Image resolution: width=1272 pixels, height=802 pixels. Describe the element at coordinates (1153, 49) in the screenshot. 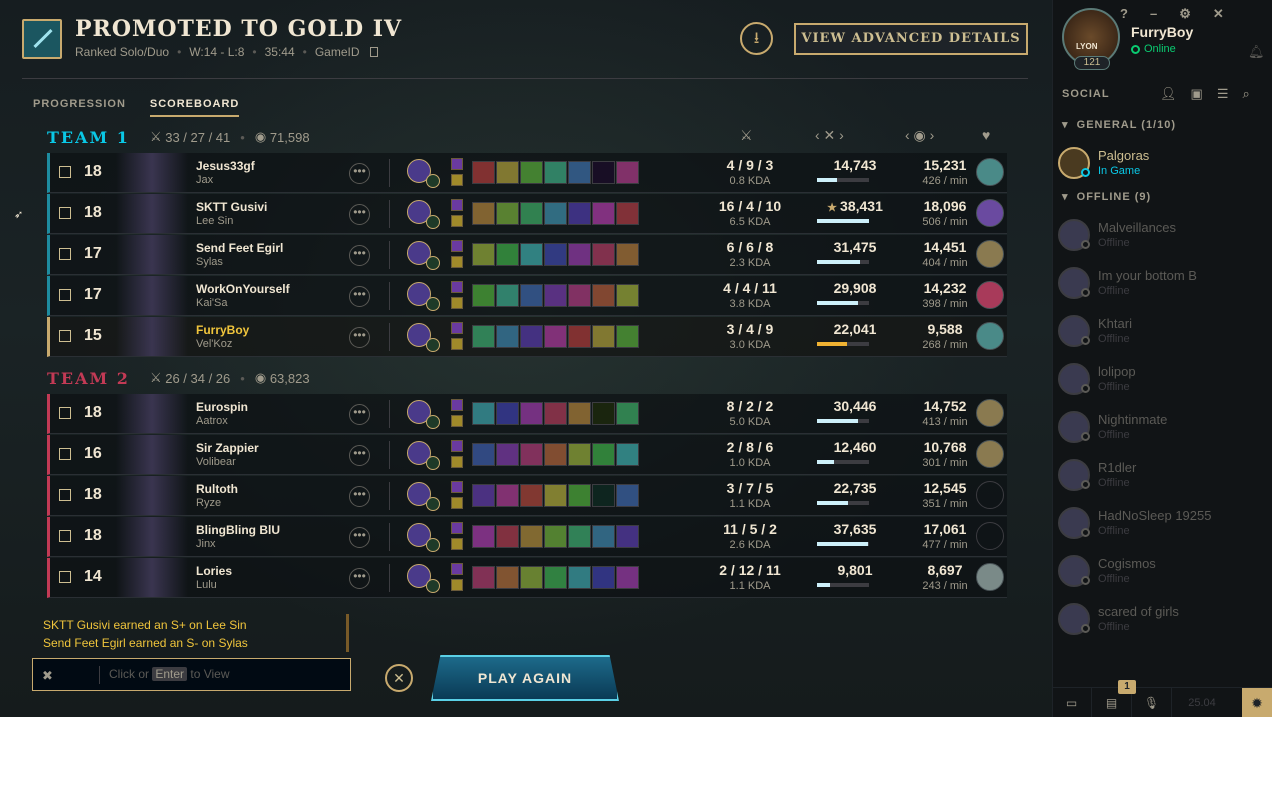

I see `status-selector: Online` at that location.